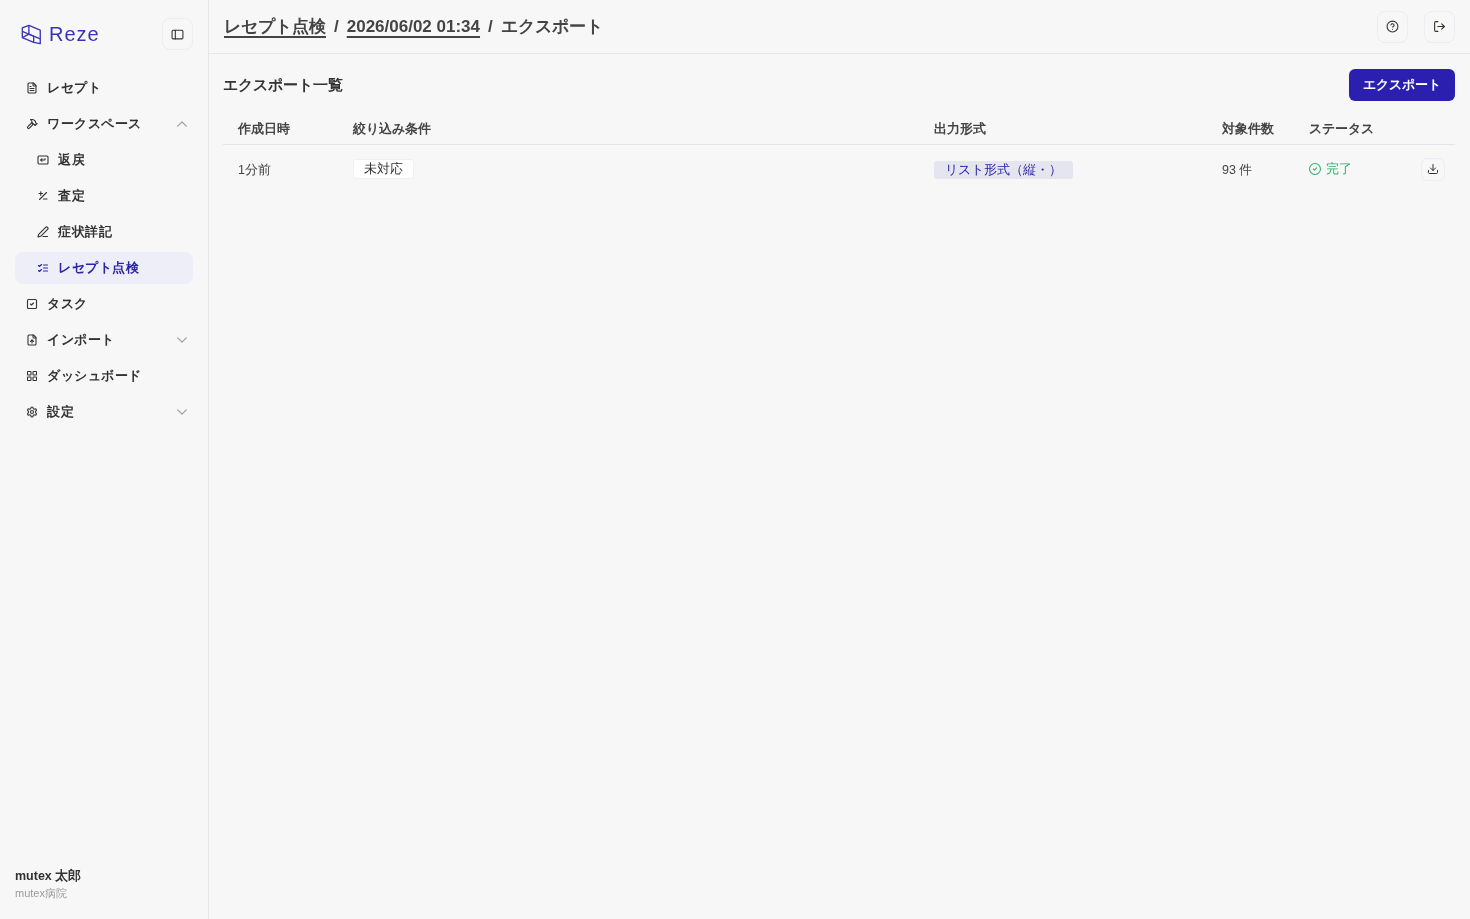  What do you see at coordinates (32, 304) in the screenshot?
I see `checkbox-icon` at bounding box center [32, 304].